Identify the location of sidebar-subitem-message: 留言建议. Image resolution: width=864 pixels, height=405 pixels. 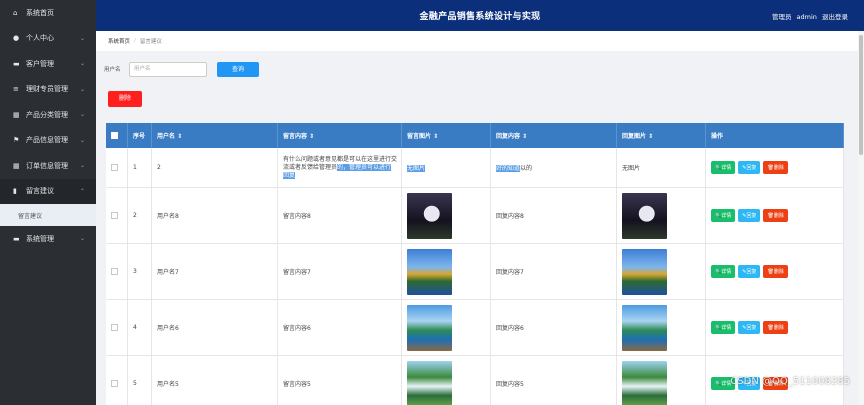
(48, 215).